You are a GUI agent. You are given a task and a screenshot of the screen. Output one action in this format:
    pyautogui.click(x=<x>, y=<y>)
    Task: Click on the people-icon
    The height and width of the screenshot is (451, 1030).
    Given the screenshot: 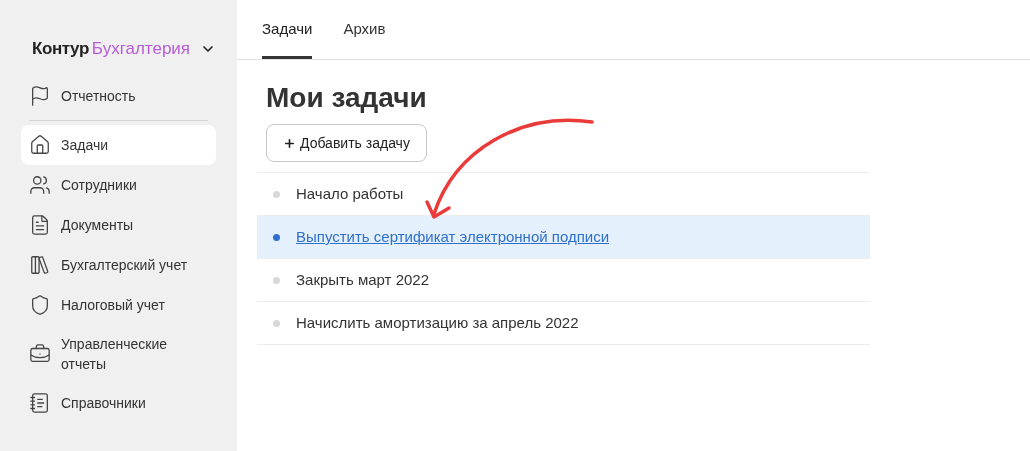 What is the action you would take?
    pyautogui.click(x=40, y=184)
    